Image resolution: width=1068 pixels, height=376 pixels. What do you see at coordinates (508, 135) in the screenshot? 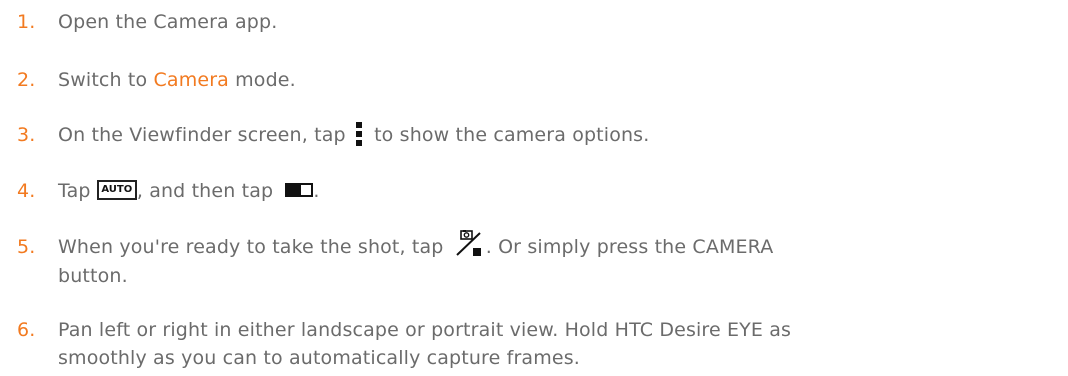
I see `step-text-after: to show the camera options.` at bounding box center [508, 135].